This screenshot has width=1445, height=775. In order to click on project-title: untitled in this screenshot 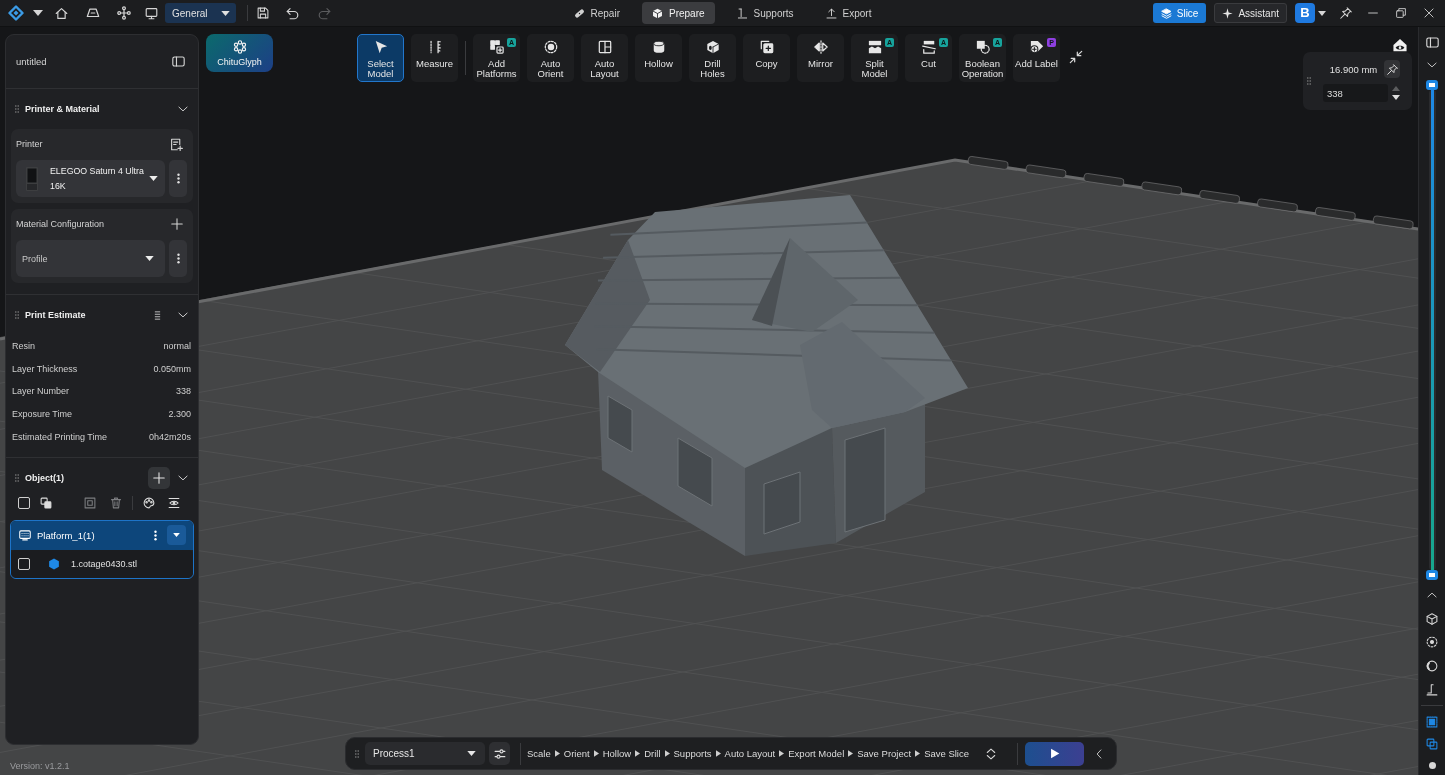, I will do `click(31, 61)`.